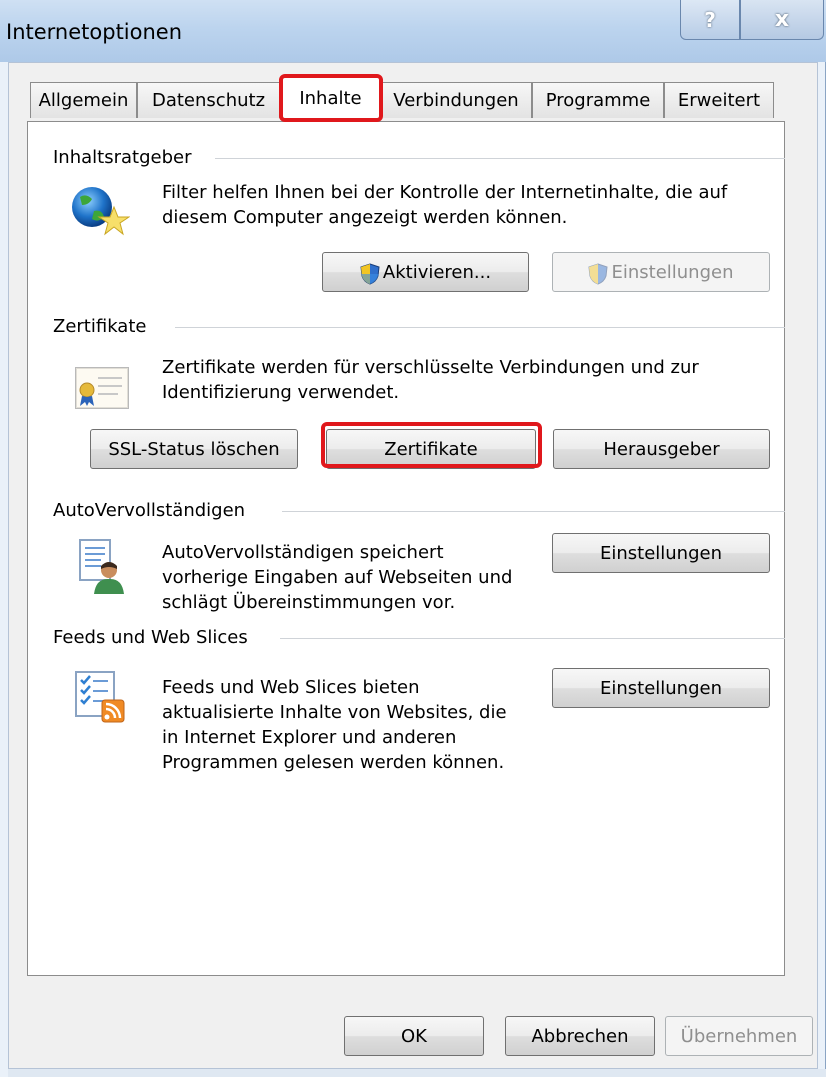  What do you see at coordinates (365, 217) in the screenshot?
I see `content-advisor-description-2: diesem Computer angezeigt werden können.` at bounding box center [365, 217].